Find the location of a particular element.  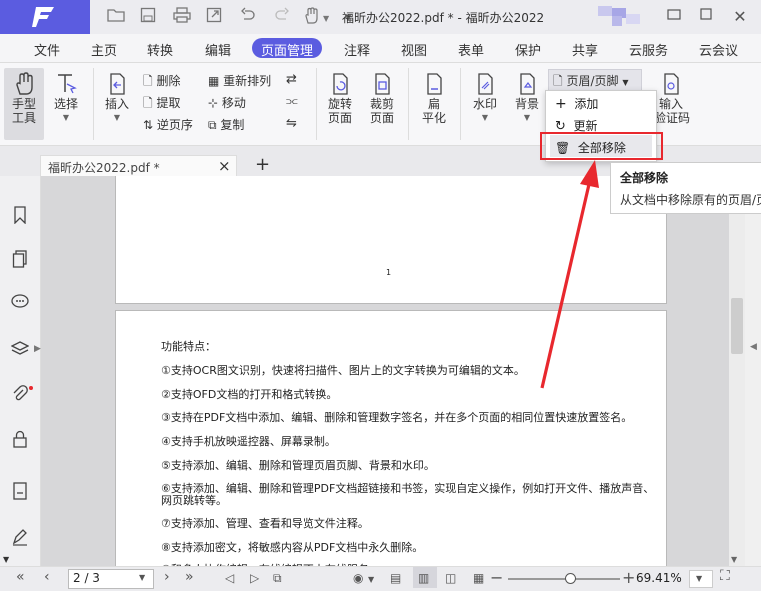

flatten-label: 扁 平化 is located at coordinates (433, 111).